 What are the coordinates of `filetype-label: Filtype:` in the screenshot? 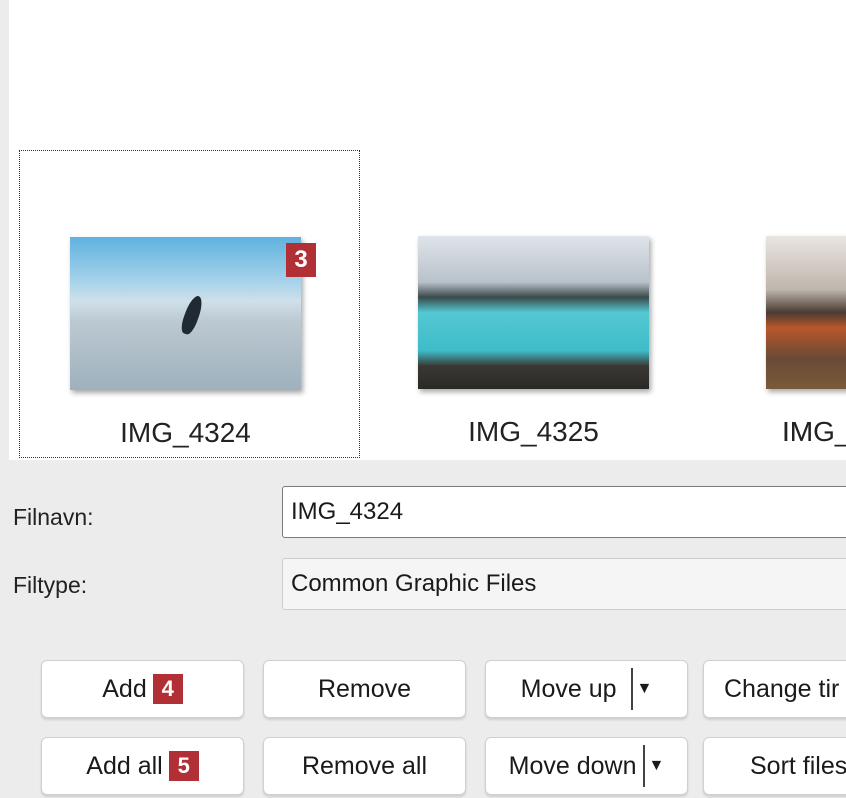 It's located at (50, 585).